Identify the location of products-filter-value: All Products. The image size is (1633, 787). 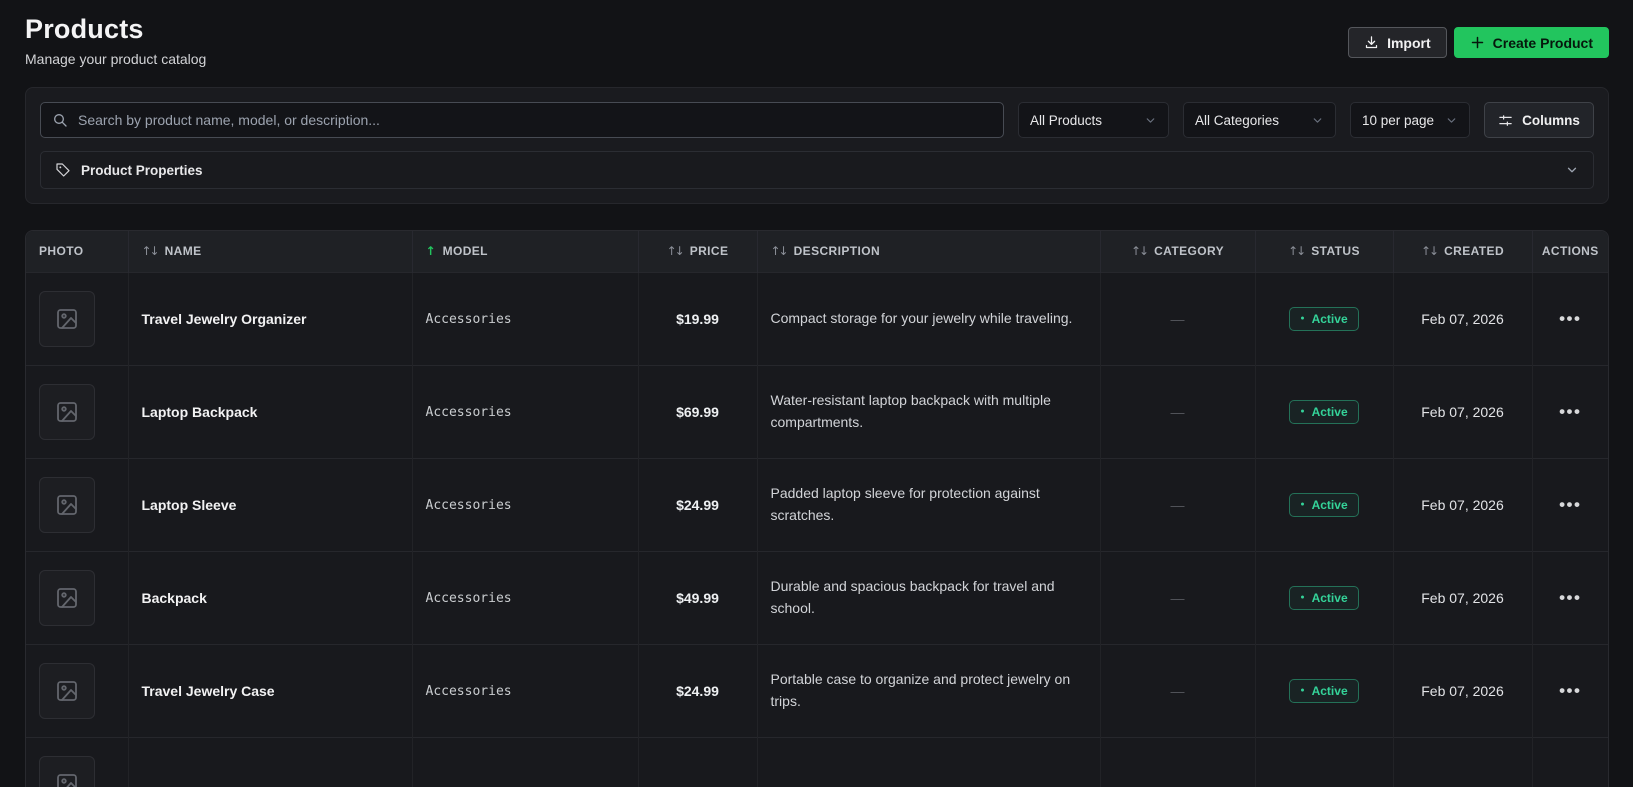
(1066, 120).